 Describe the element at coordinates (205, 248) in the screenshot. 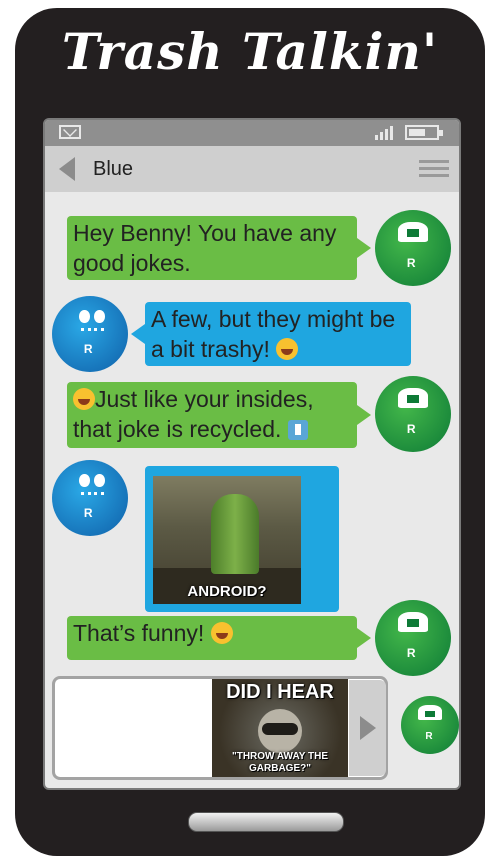

I see `message-text: Hey Benny! You have any good jokes.` at that location.